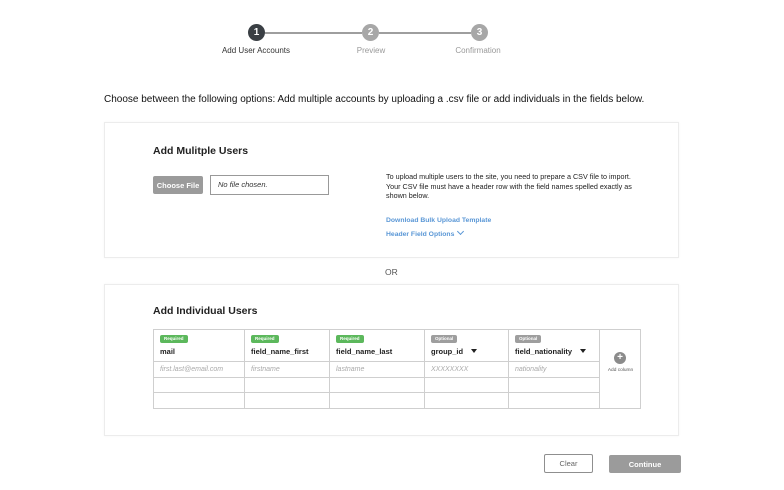 The image size is (784, 490). I want to click on column-name-dropdown: field_nationality, so click(551, 351).